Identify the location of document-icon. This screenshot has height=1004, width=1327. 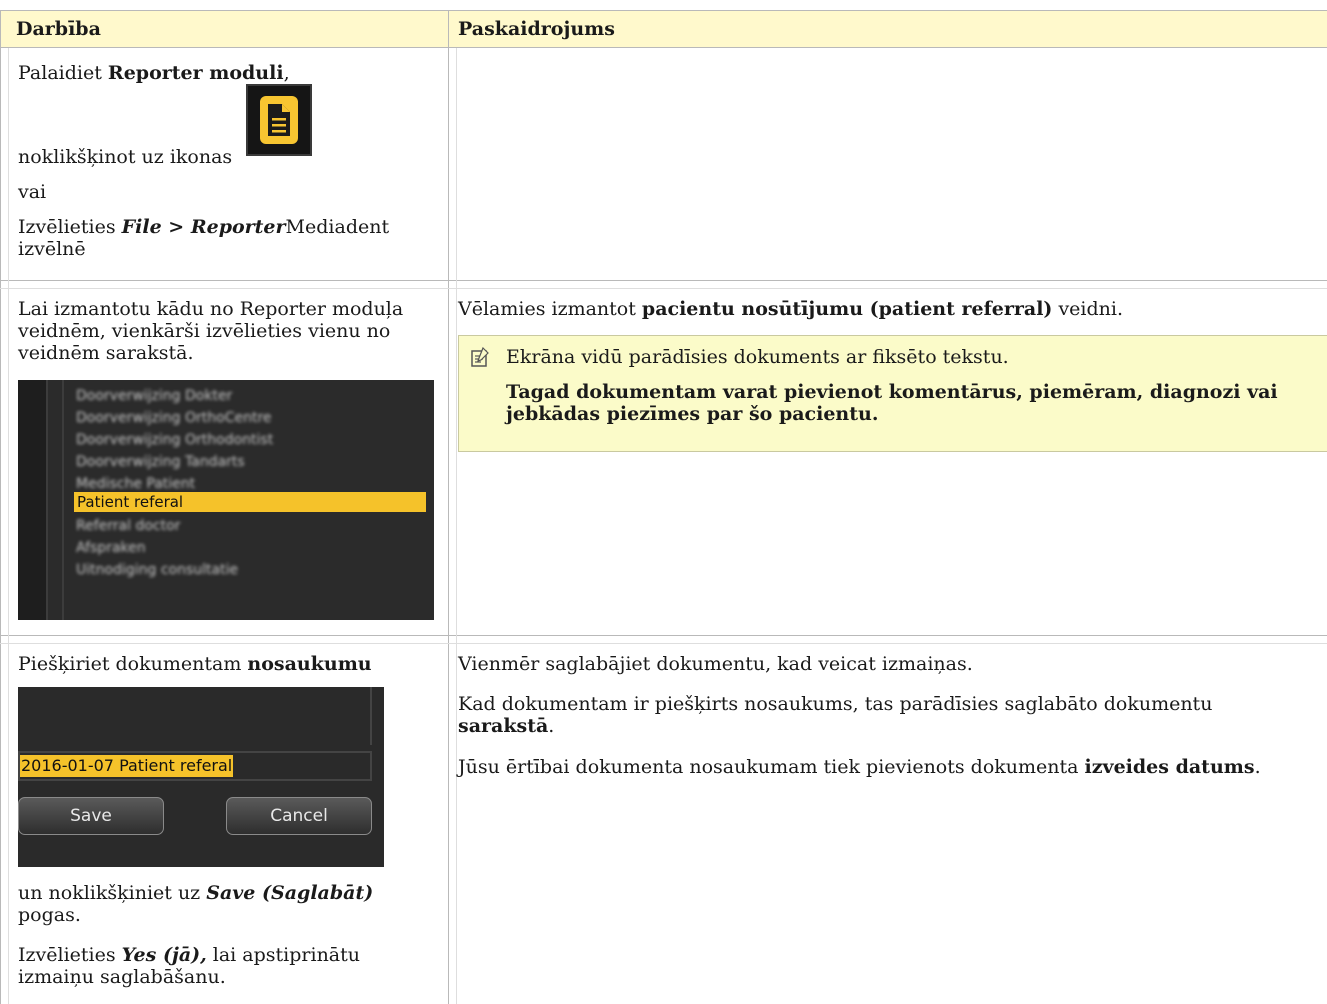
(279, 120).